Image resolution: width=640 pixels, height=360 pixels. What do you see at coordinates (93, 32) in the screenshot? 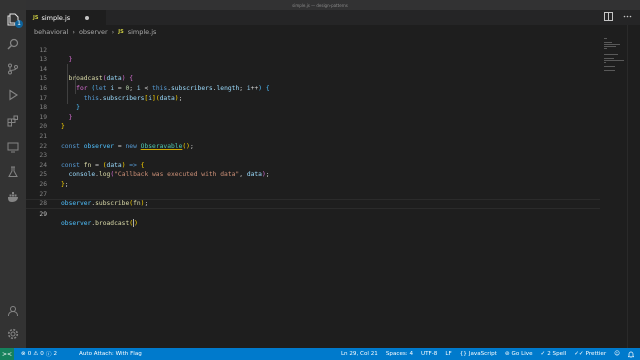
I see `breadcrumb-subfolder: observer` at bounding box center [93, 32].